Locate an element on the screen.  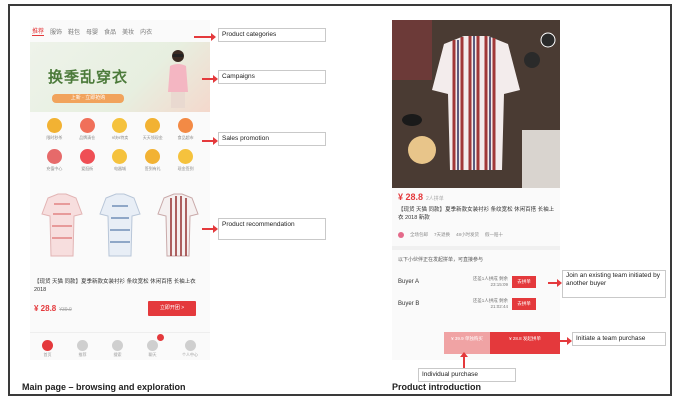
promo-label: 限时秒杀 is located at coordinates (54, 137).